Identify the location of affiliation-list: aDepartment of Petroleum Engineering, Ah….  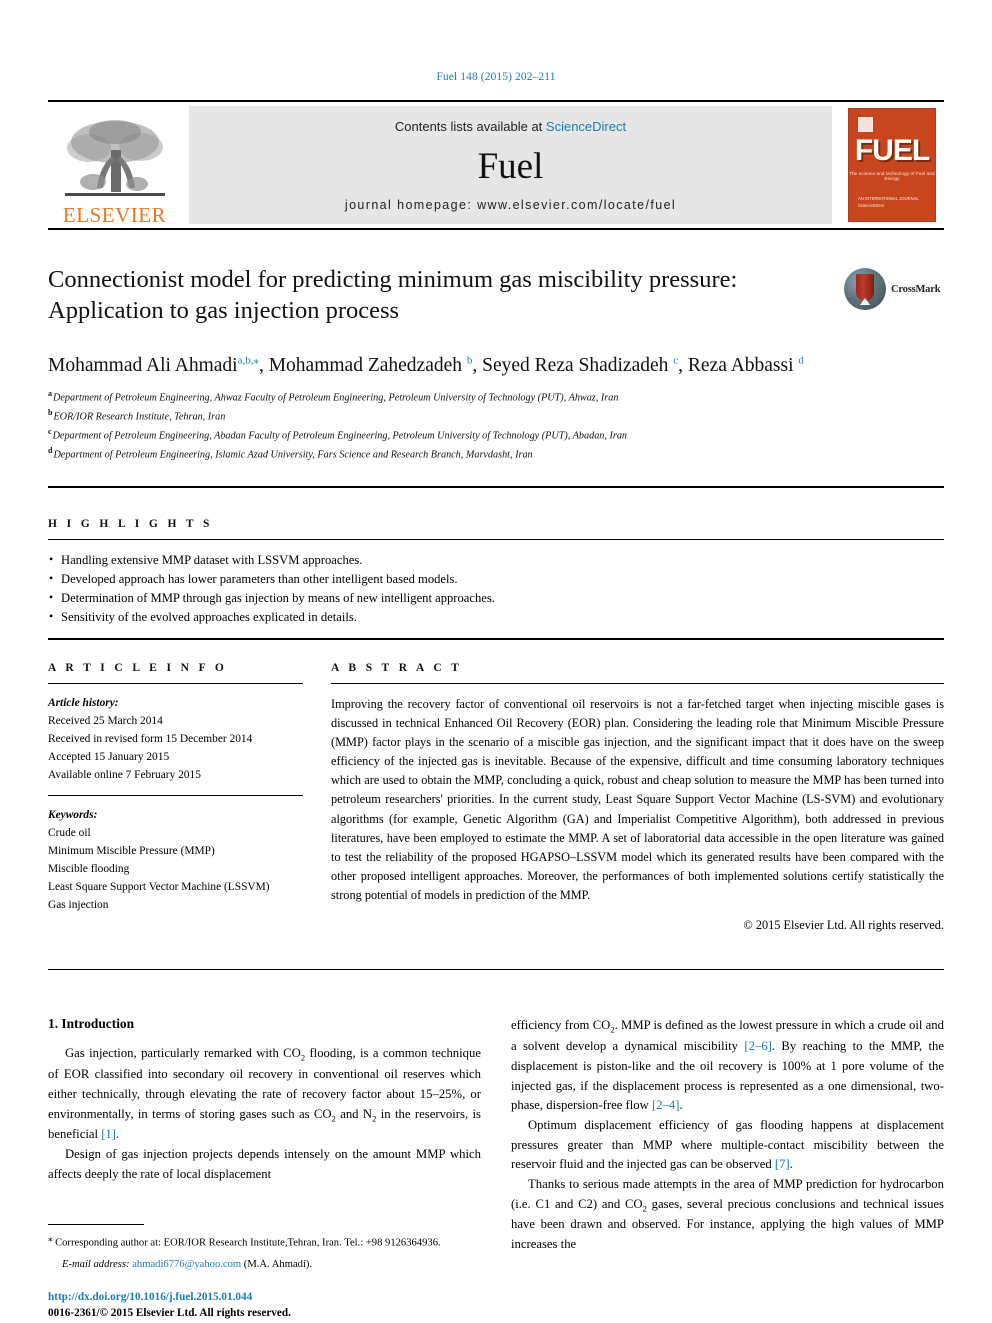
(496, 426).